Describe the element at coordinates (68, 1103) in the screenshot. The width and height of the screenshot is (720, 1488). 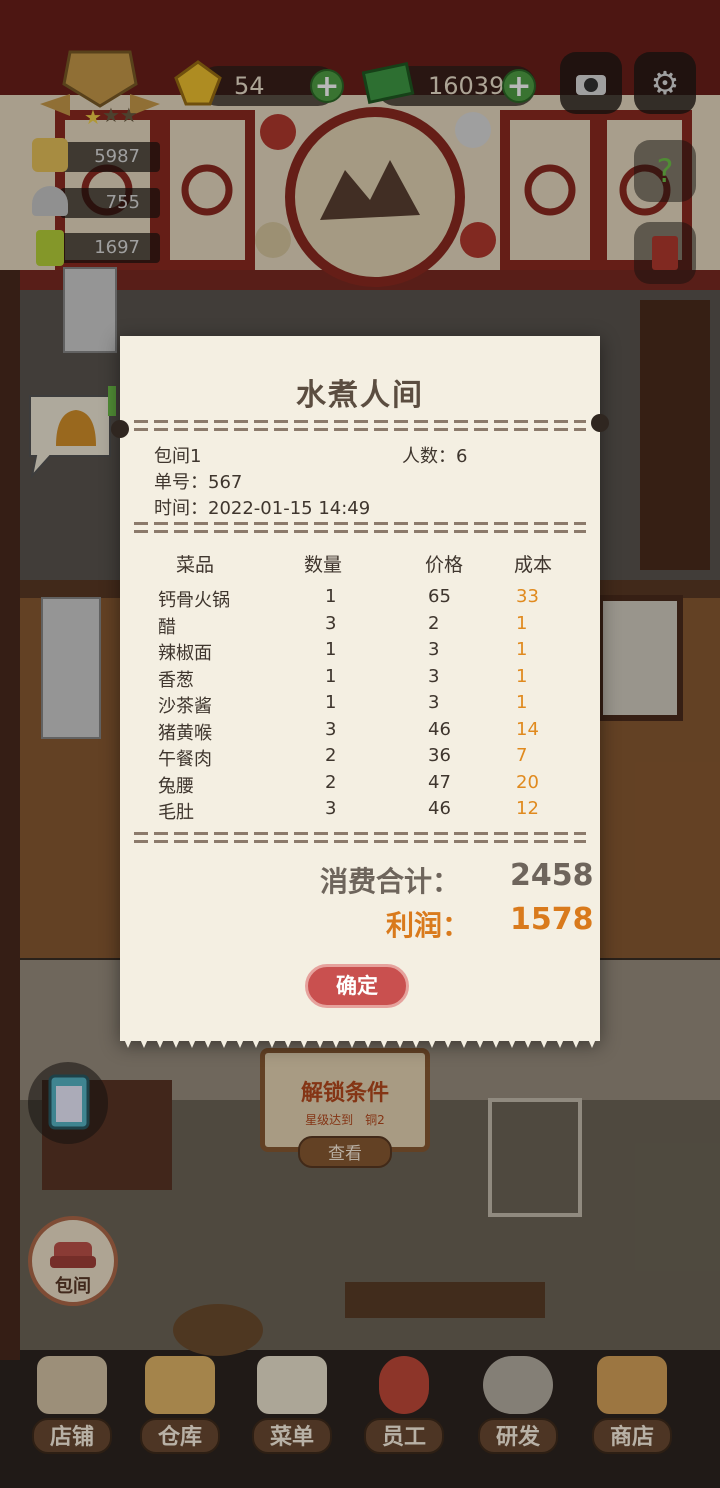
I see `clipboard-button` at that location.